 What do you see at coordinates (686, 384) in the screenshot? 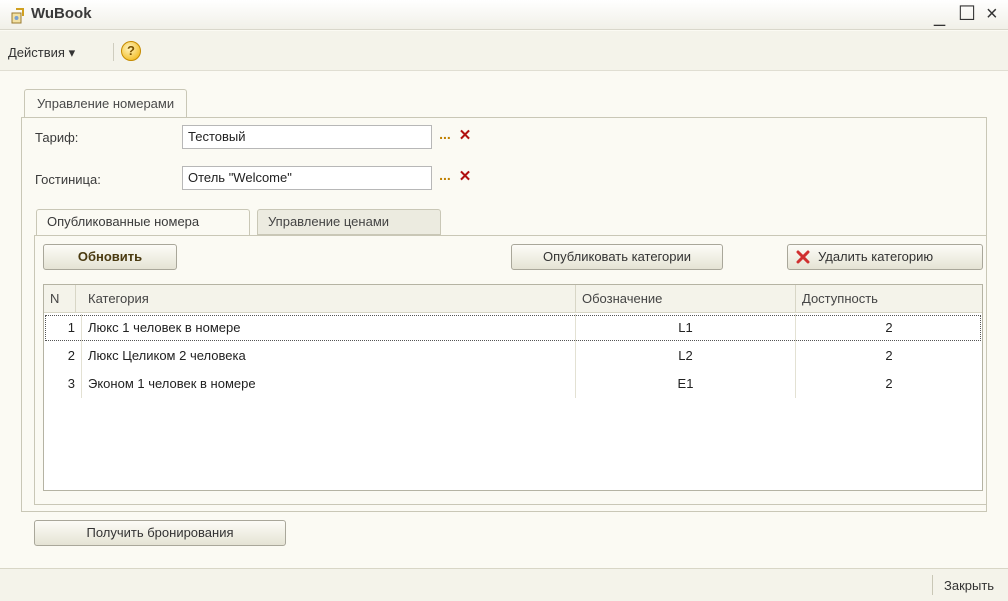
I see `row-code: E1` at bounding box center [686, 384].